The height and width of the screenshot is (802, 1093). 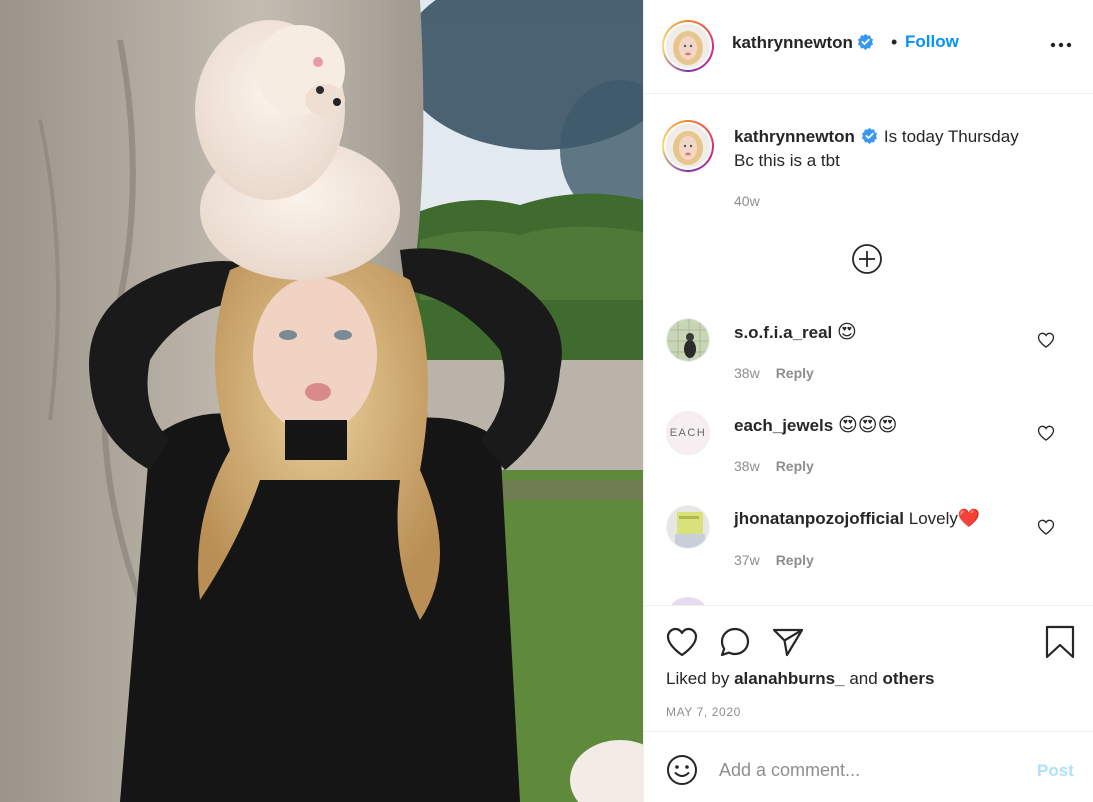 What do you see at coordinates (868, 456) in the screenshot?
I see `comment-item: EACH each_jewels 😍😍😍 38w Reply` at bounding box center [868, 456].